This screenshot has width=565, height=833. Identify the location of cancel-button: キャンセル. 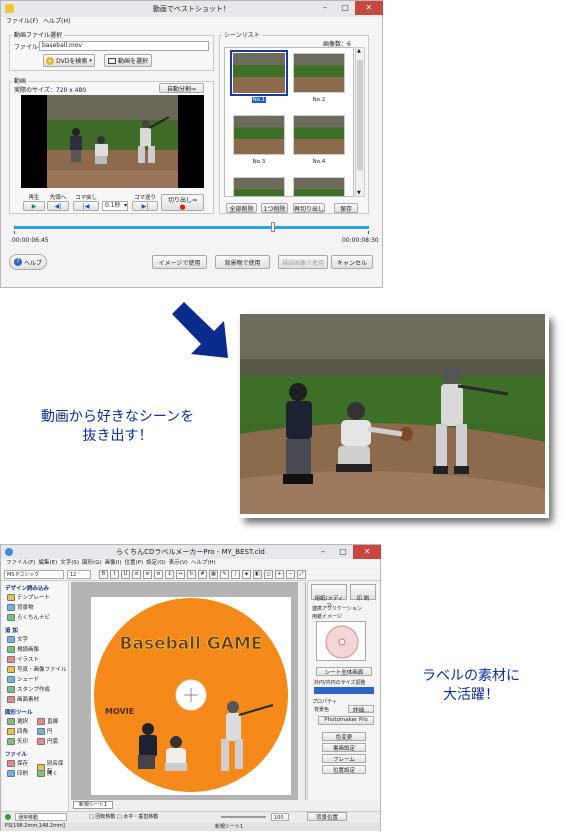
(352, 262).